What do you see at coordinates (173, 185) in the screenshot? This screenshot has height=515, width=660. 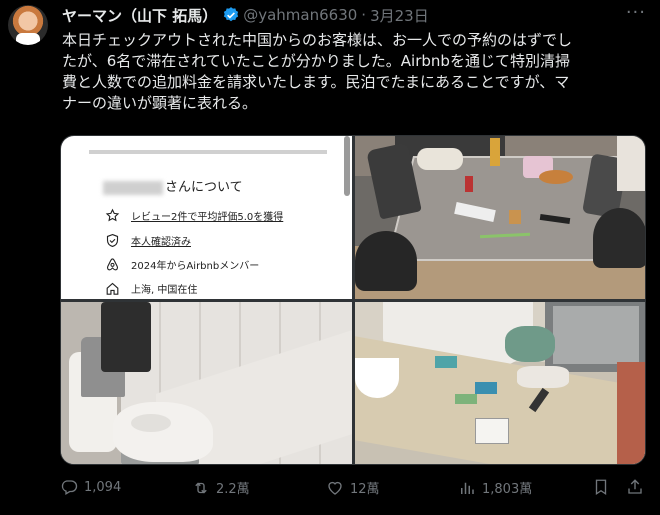 I see `profile-name: さんについて` at bounding box center [173, 185].